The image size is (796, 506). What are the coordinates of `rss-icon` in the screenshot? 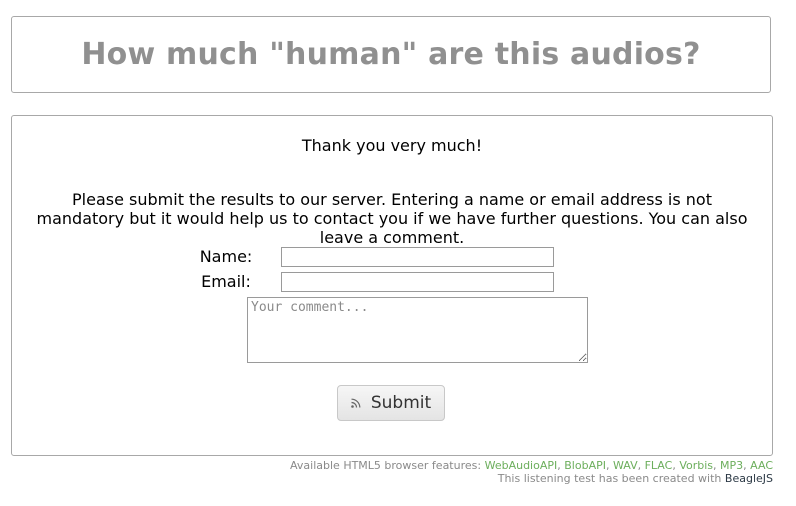 It's located at (356, 403).